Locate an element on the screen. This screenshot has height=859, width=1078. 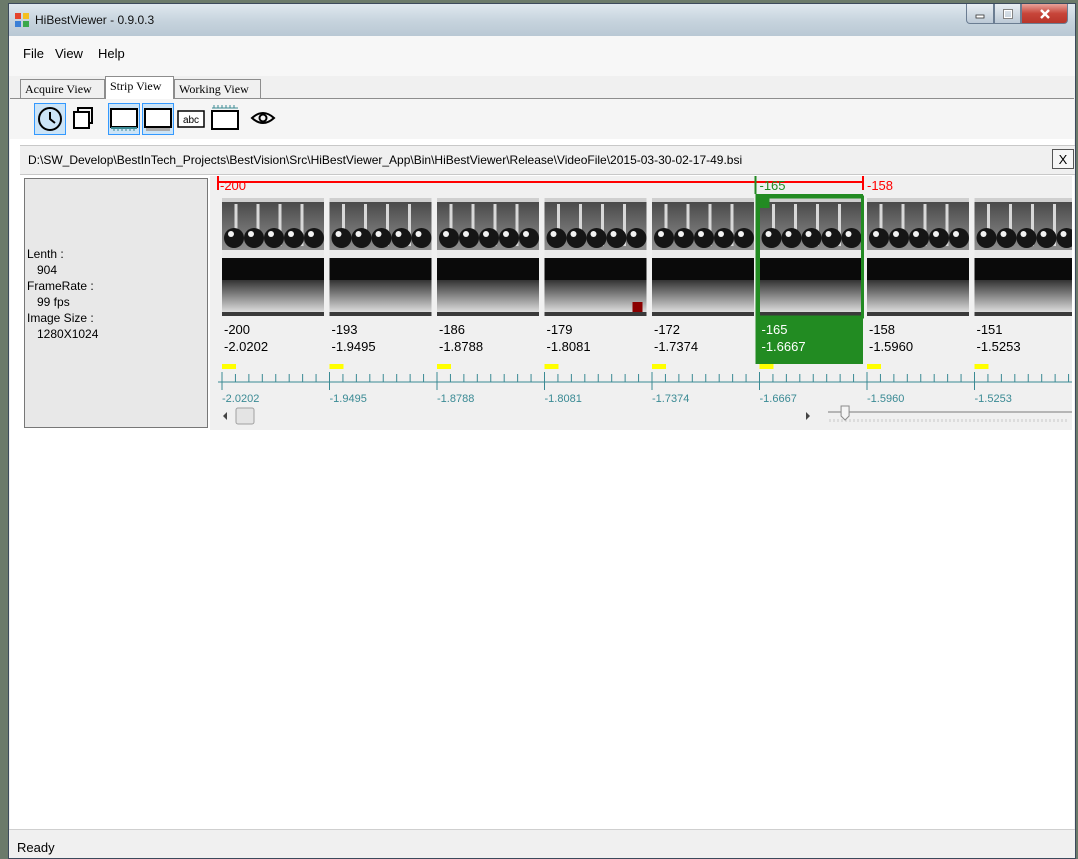
framerate-label: FrameRate : is located at coordinates (60, 286).